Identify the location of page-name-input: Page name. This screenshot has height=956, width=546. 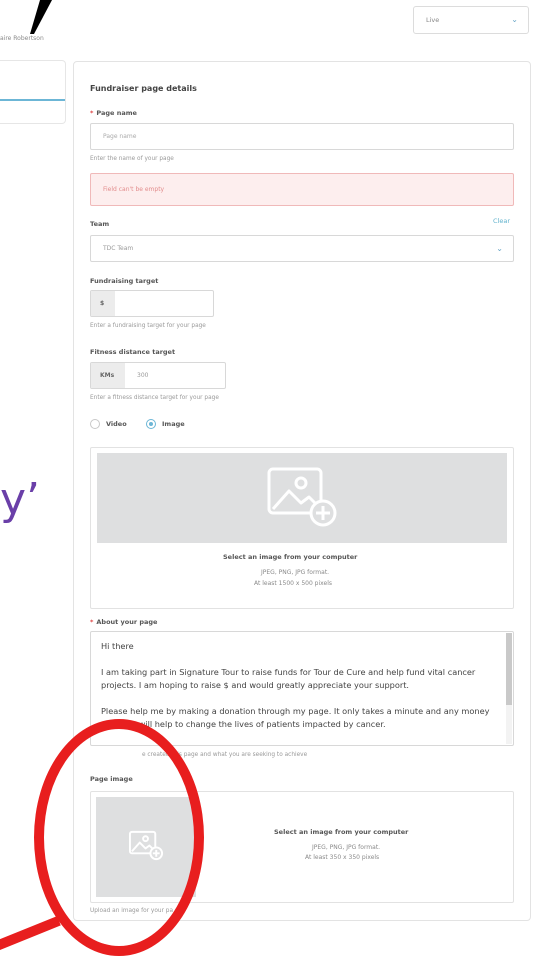
(302, 136).